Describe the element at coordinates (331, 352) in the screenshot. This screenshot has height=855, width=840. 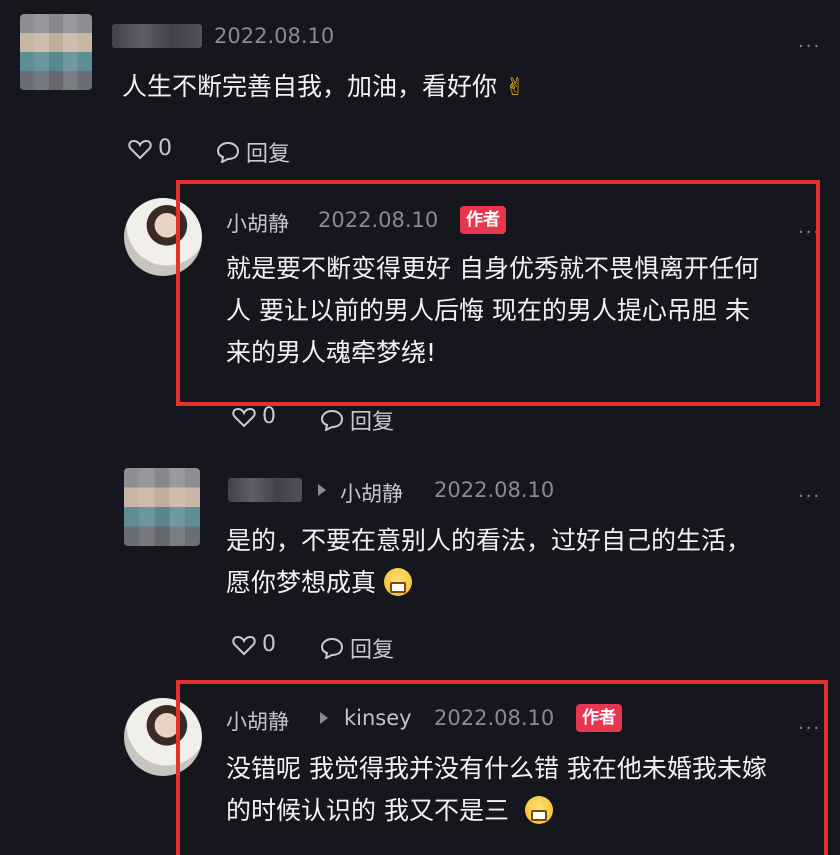
I see `comment-text-line: 来的男人魂牵梦绕!` at that location.